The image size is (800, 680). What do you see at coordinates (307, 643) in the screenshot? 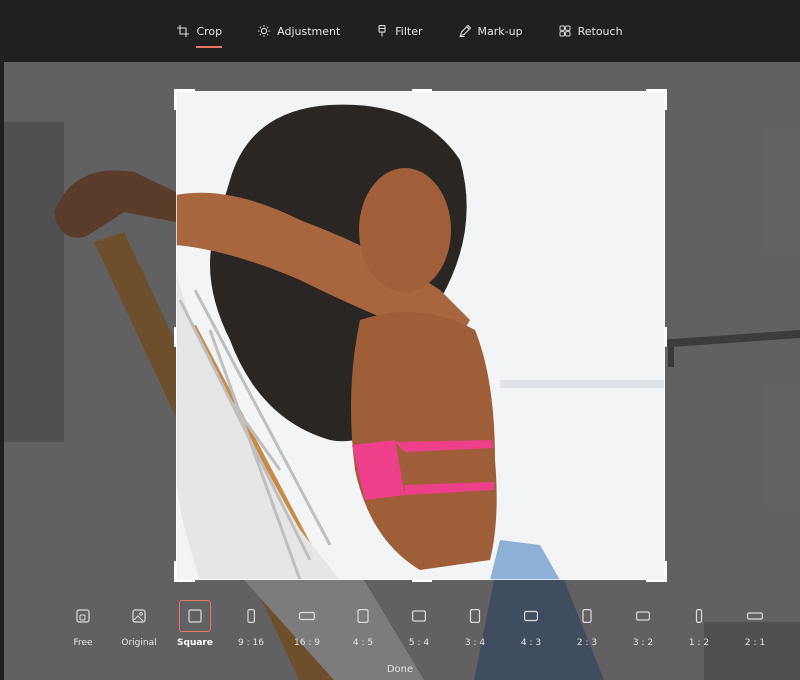
I see `ratio-label: 16 : 9` at bounding box center [307, 643].